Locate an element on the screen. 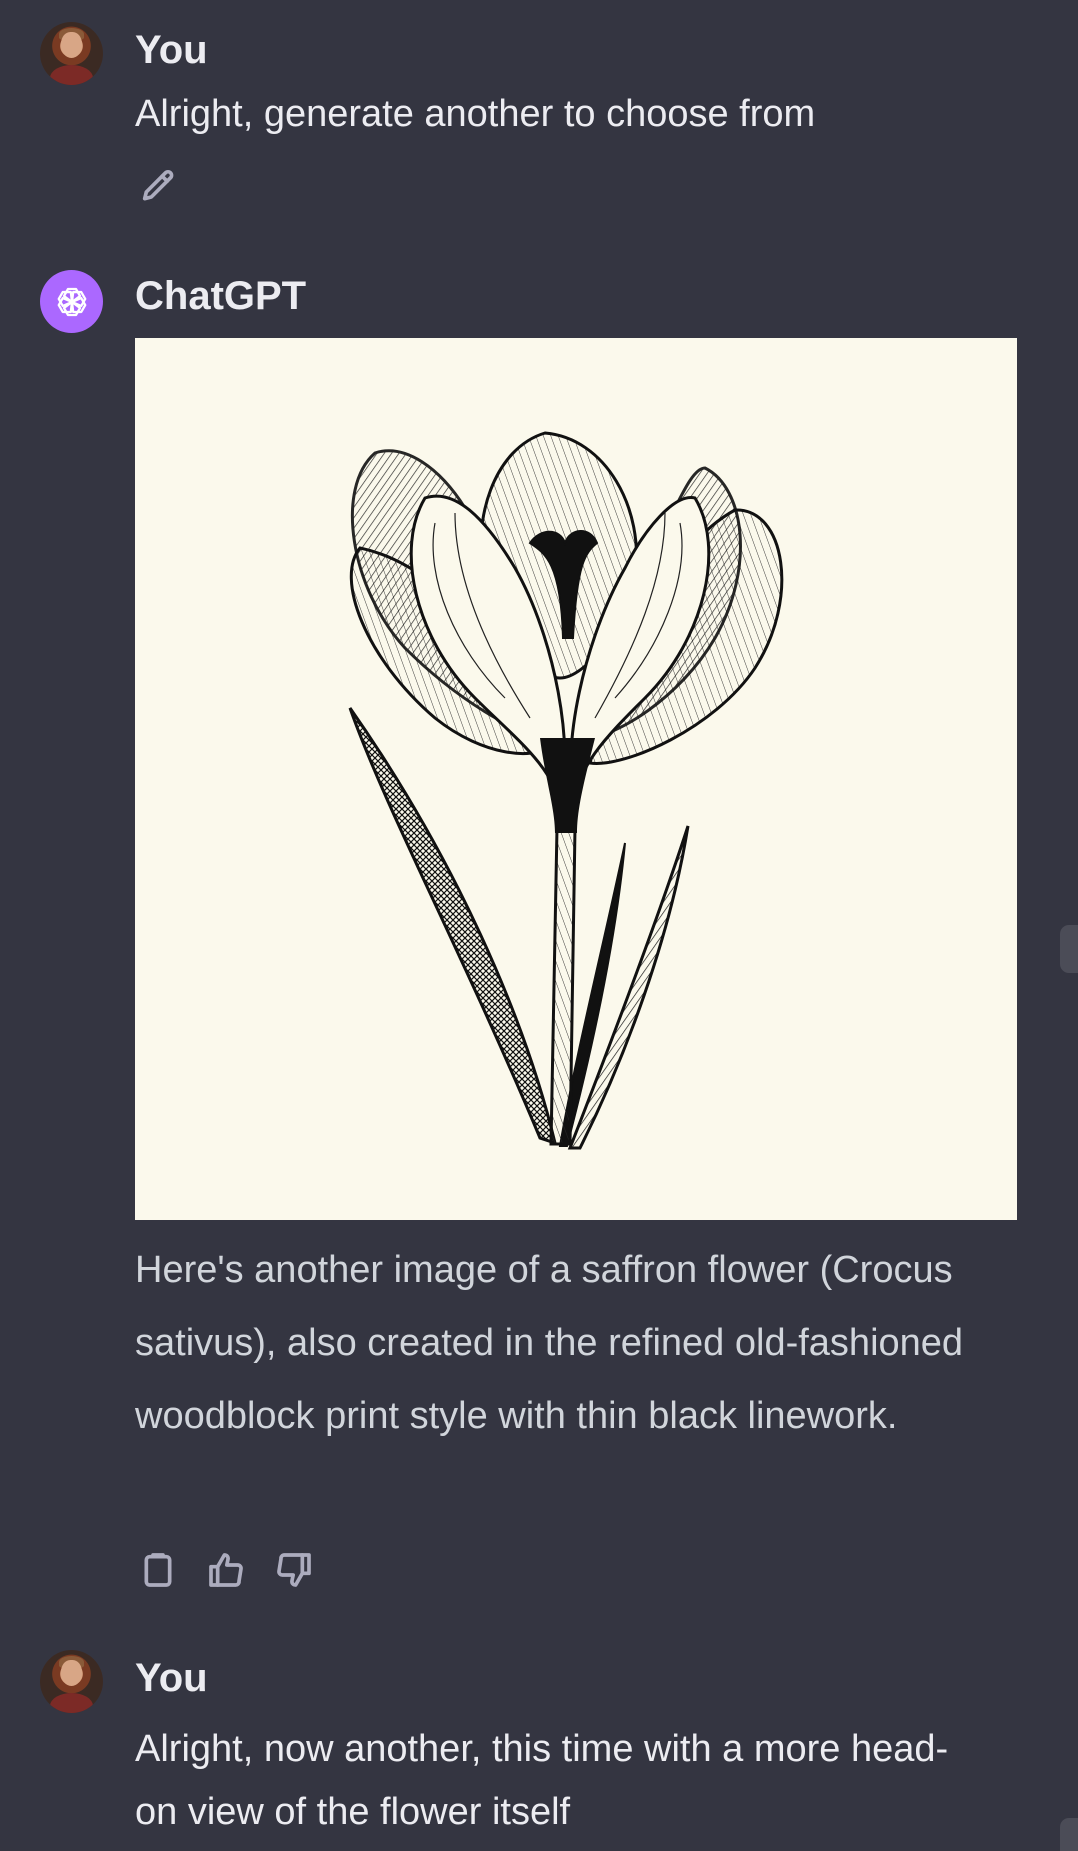 This screenshot has height=1851, width=1078. edit-icon is located at coordinates (158, 185).